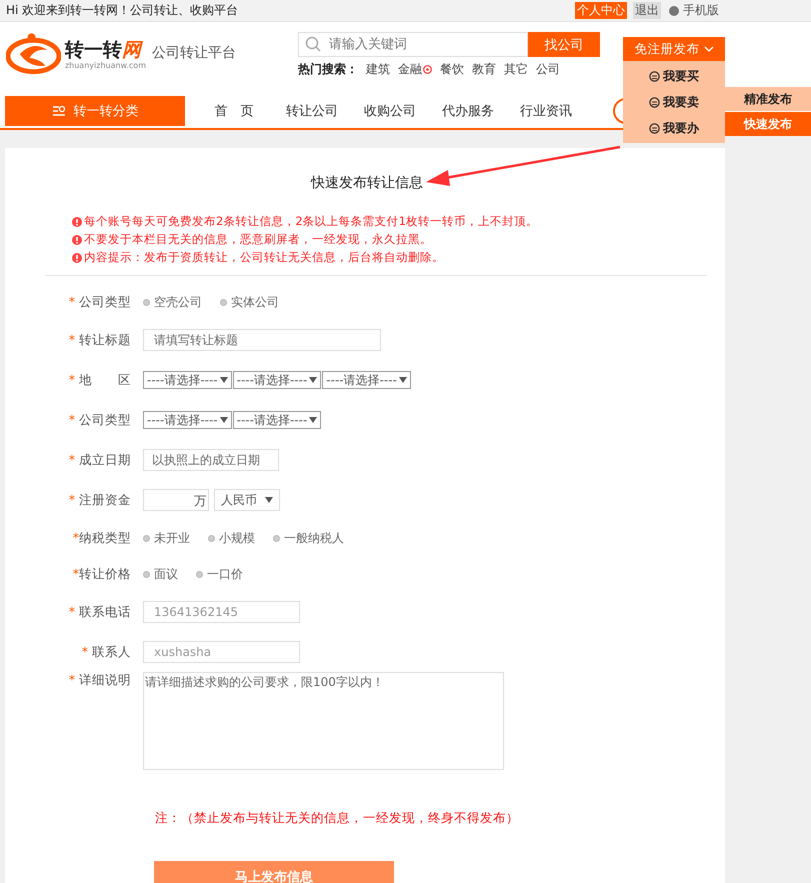 The width and height of the screenshot is (811, 883). Describe the element at coordinates (219, 574) in the screenshot. I see `radio-option: 一口价` at that location.